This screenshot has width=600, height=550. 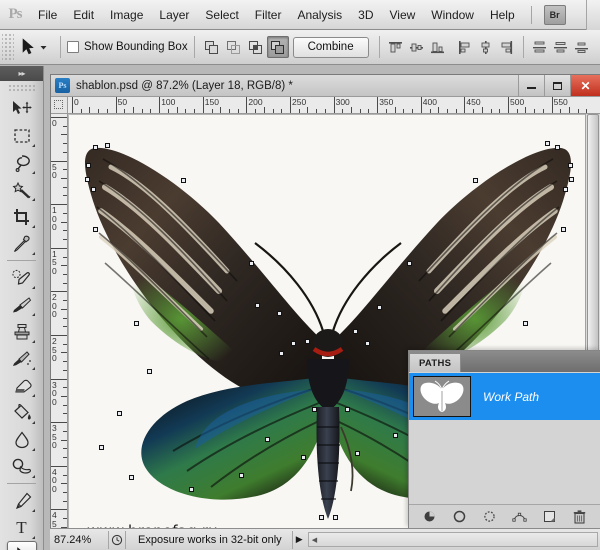 I want to click on eyedropper-tool, so click(x=22, y=243).